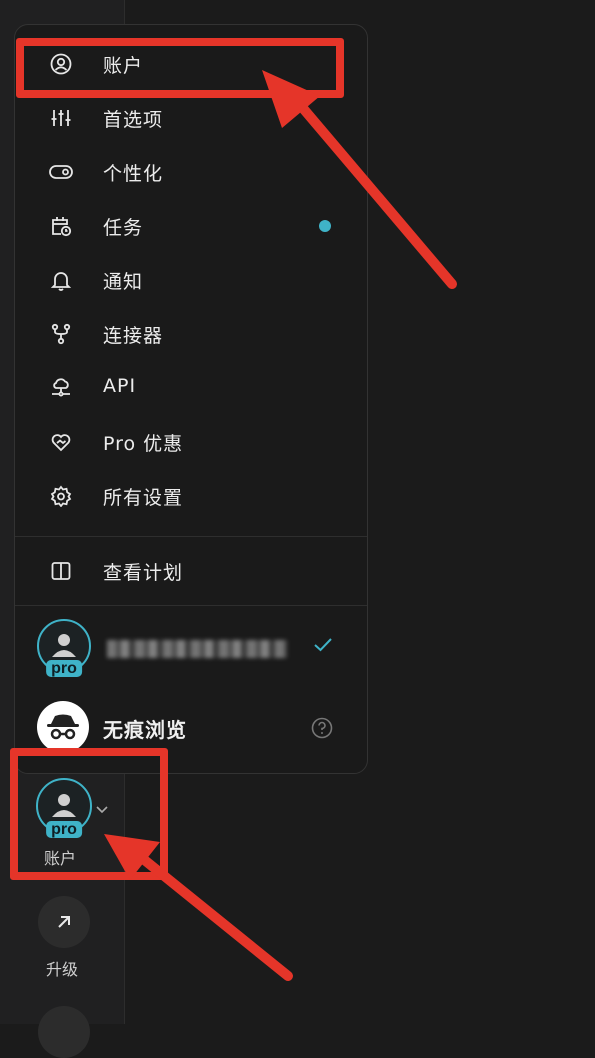  What do you see at coordinates (198, 907) in the screenshot?
I see `arrow-to-sidebar-account` at bounding box center [198, 907].